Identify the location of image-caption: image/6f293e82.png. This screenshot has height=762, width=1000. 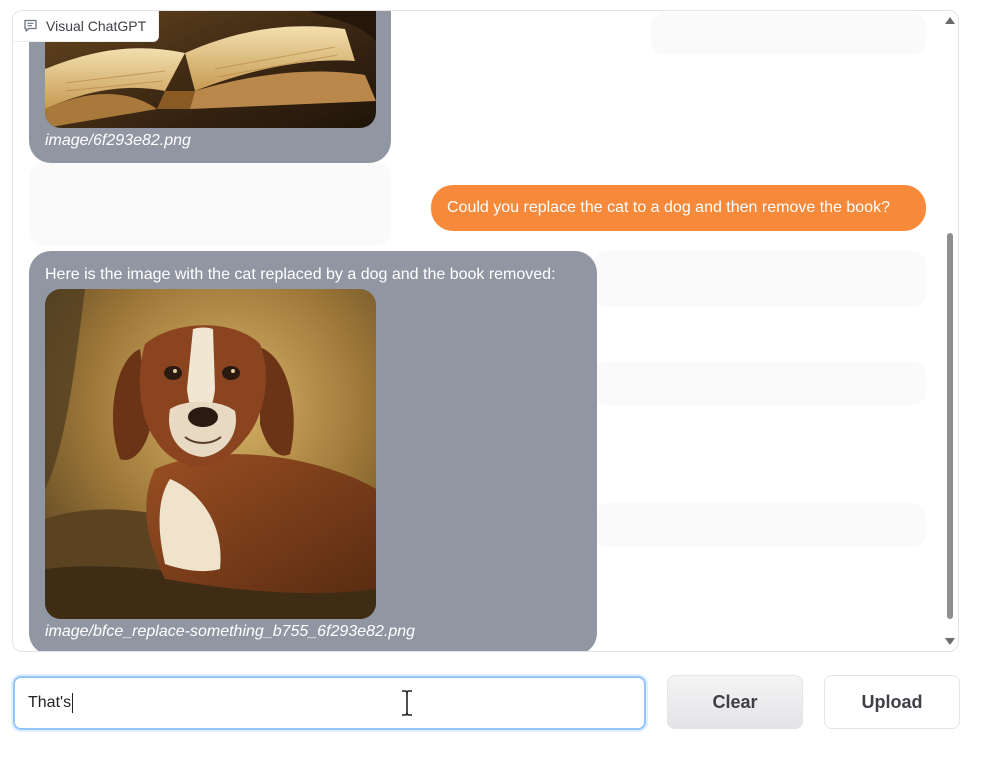
(118, 140).